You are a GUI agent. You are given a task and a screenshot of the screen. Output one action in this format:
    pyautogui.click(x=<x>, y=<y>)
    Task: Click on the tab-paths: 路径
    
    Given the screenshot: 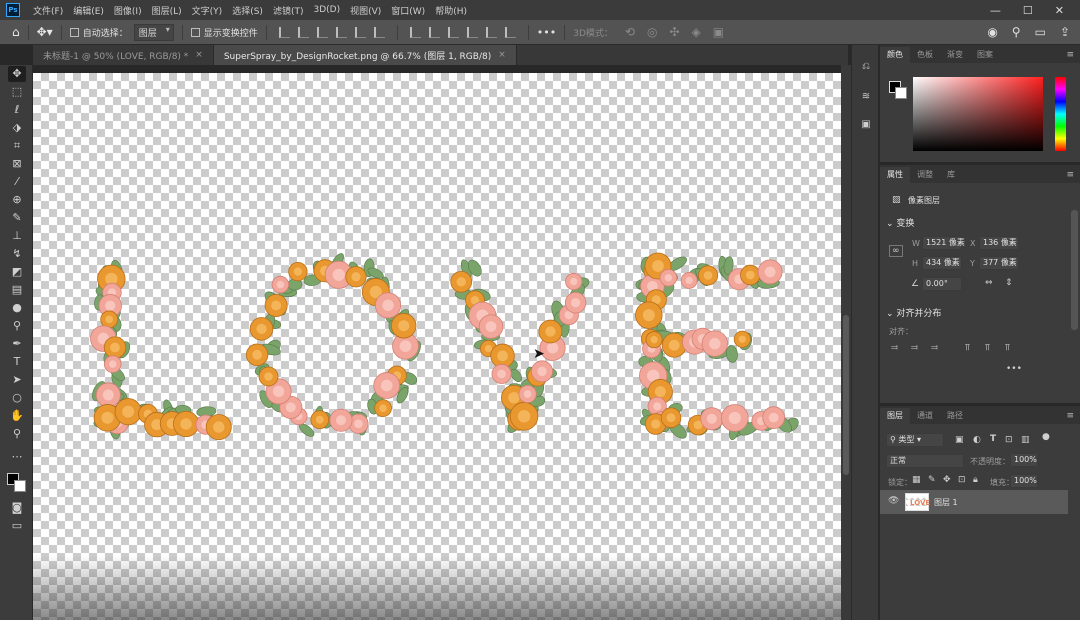 What is the action you would take?
    pyautogui.click(x=955, y=416)
    